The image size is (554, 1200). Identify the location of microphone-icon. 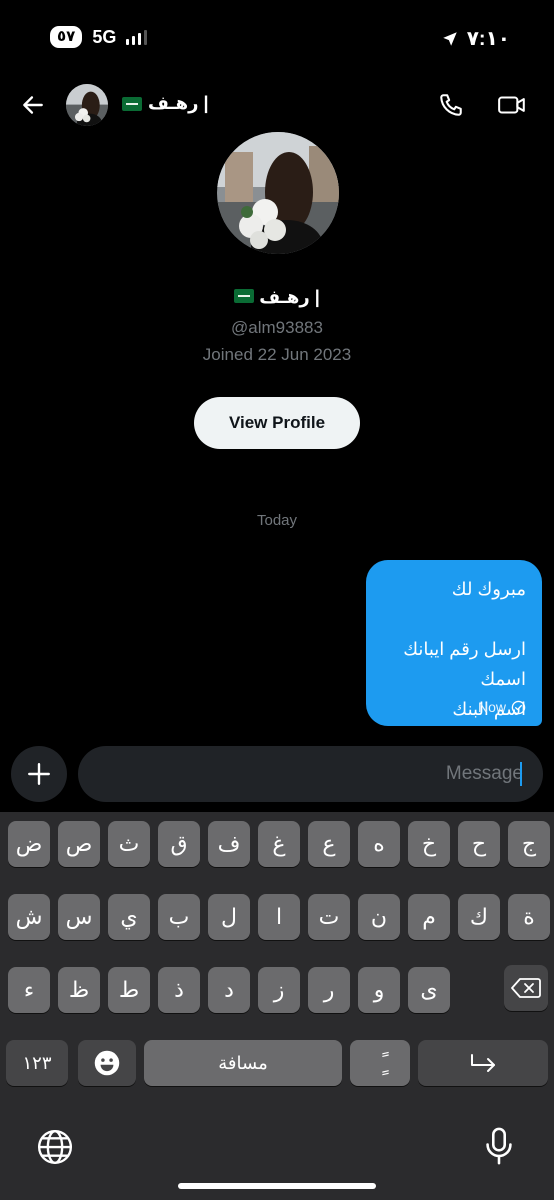
(499, 1146).